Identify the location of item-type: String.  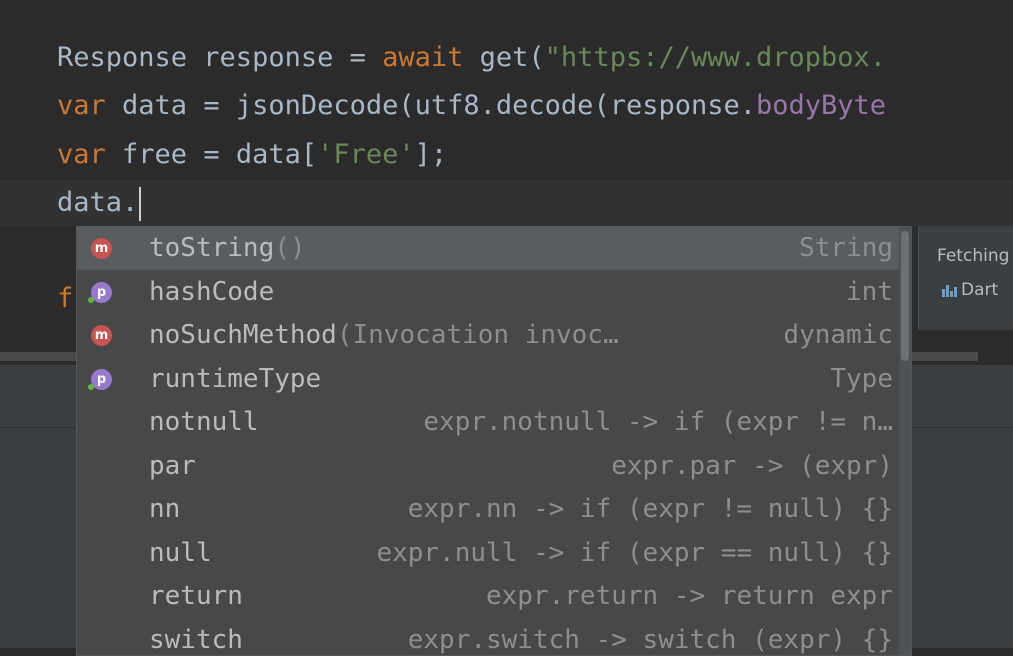
(846, 248).